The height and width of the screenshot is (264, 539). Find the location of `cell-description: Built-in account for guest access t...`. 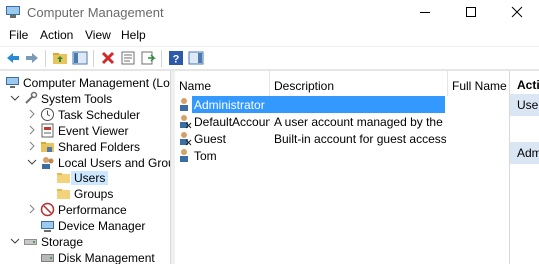

cell-description: Built-in account for guest access t... is located at coordinates (360, 139).